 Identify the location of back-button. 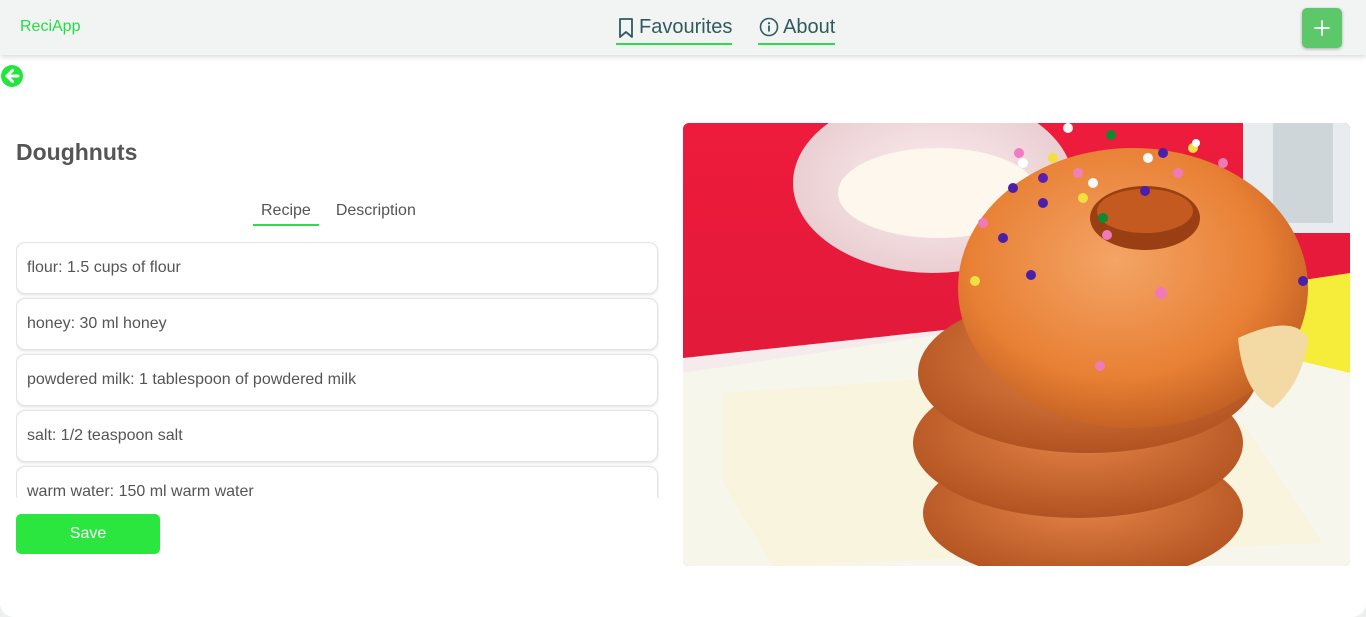
(12, 76).